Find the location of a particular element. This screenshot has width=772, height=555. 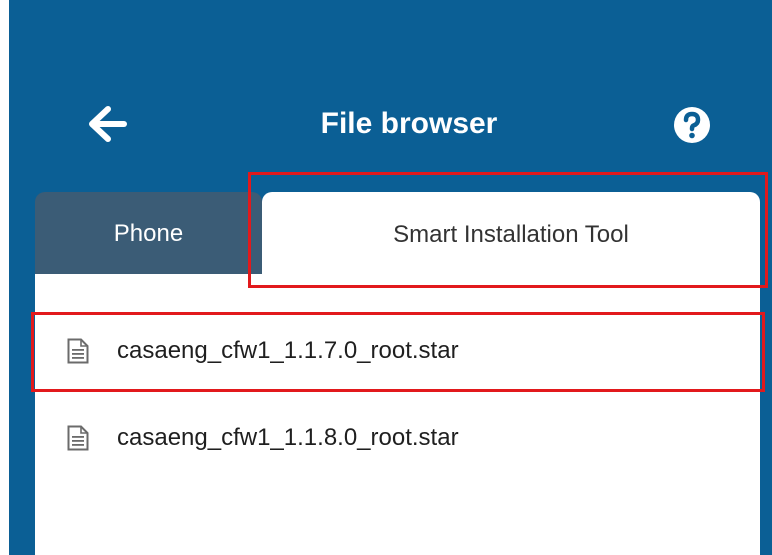

tab-phone-label: Phone is located at coordinates (148, 233).